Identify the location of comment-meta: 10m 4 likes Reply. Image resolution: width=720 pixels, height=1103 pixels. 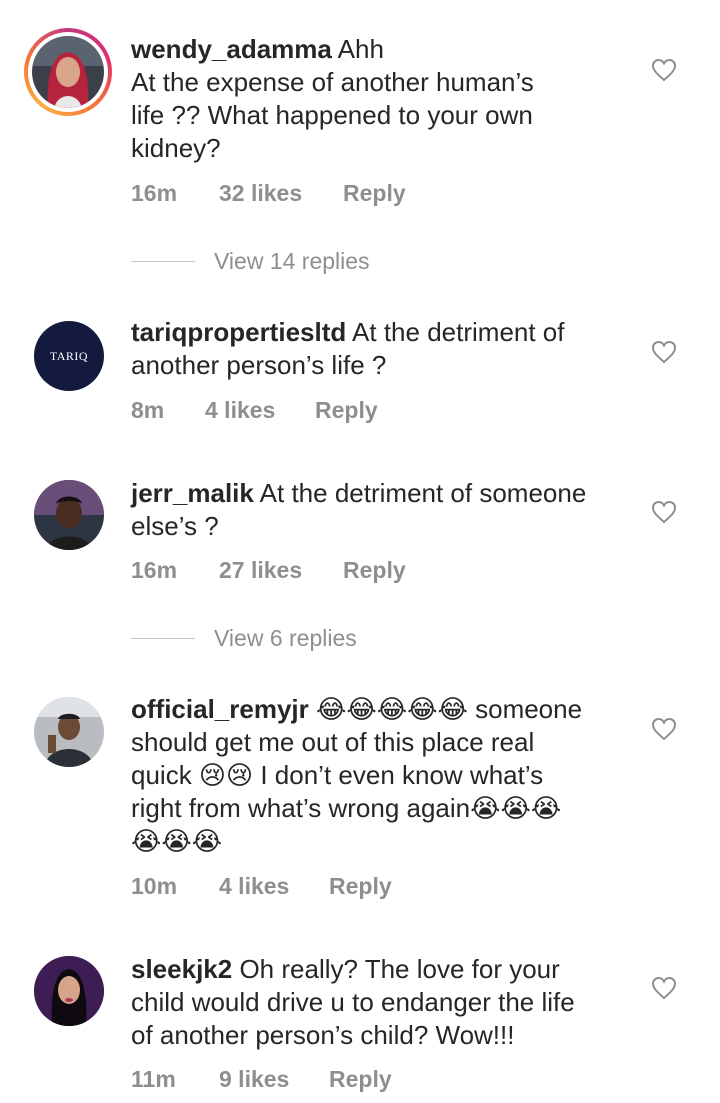
(261, 886).